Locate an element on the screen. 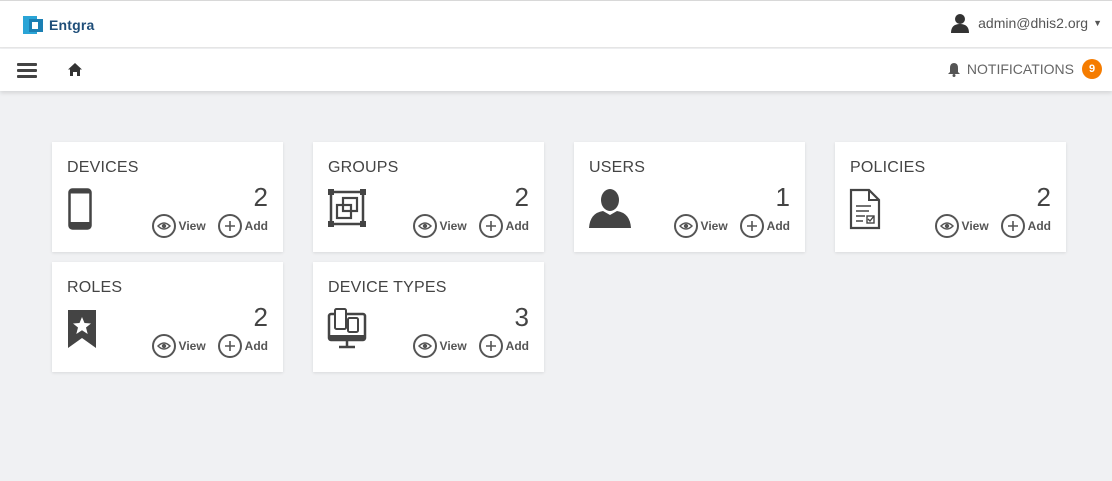 The height and width of the screenshot is (481, 1112). bell-icon is located at coordinates (953, 69).